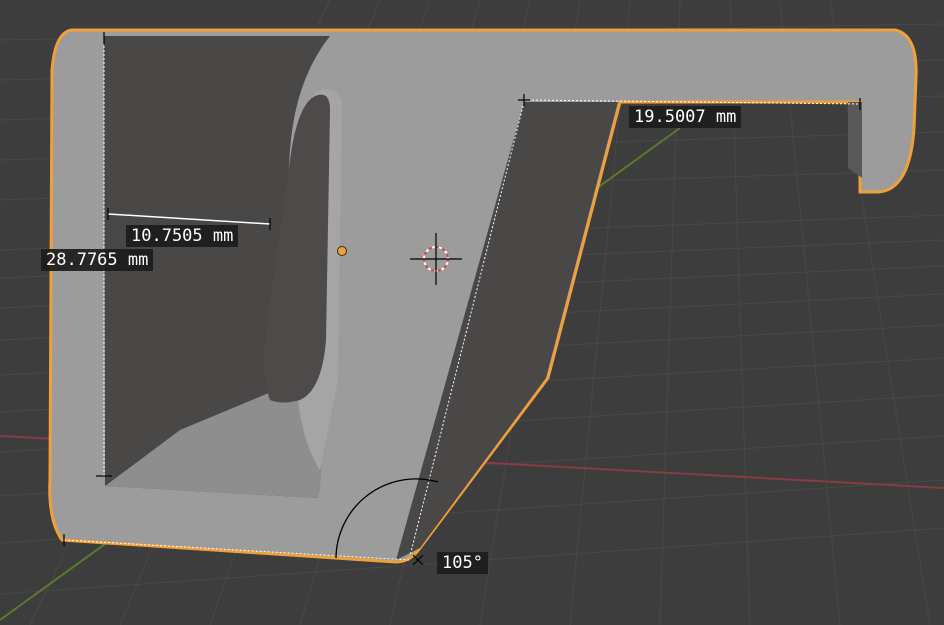 This screenshot has height=625, width=944. Describe the element at coordinates (97, 260) in the screenshot. I see `measurement-height: 28.7765 mm` at that location.